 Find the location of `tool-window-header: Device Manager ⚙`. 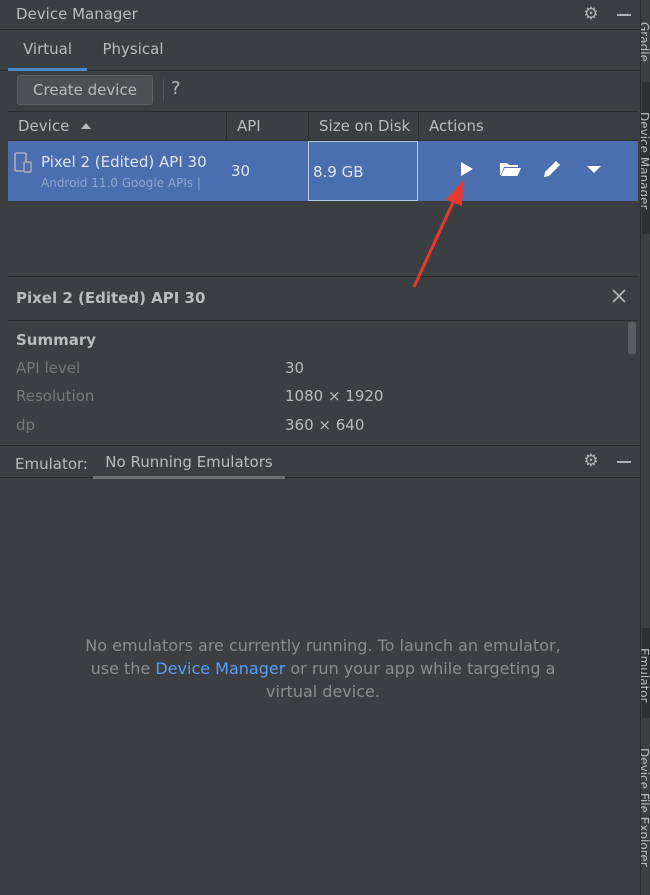

tool-window-header: Device Manager ⚙ is located at coordinates (320, 15).